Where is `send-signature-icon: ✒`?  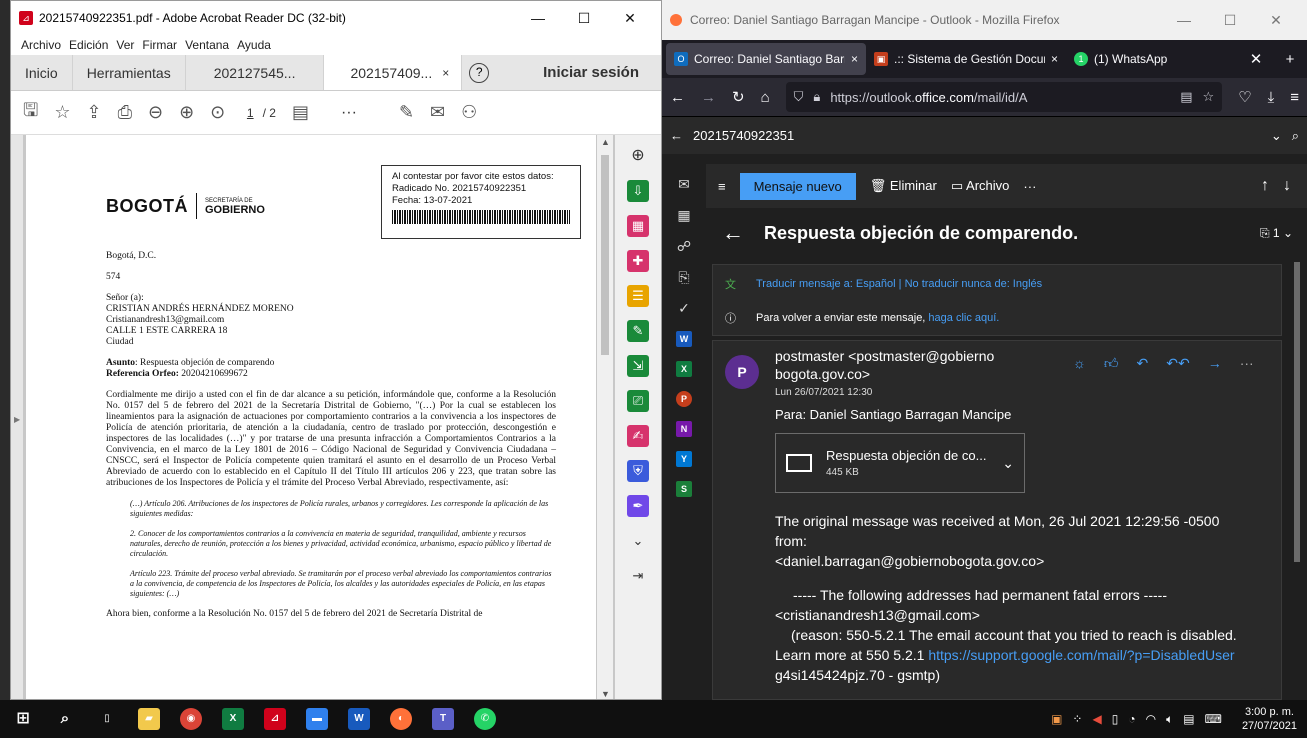
send-signature-icon: ✒ is located at coordinates (638, 506).